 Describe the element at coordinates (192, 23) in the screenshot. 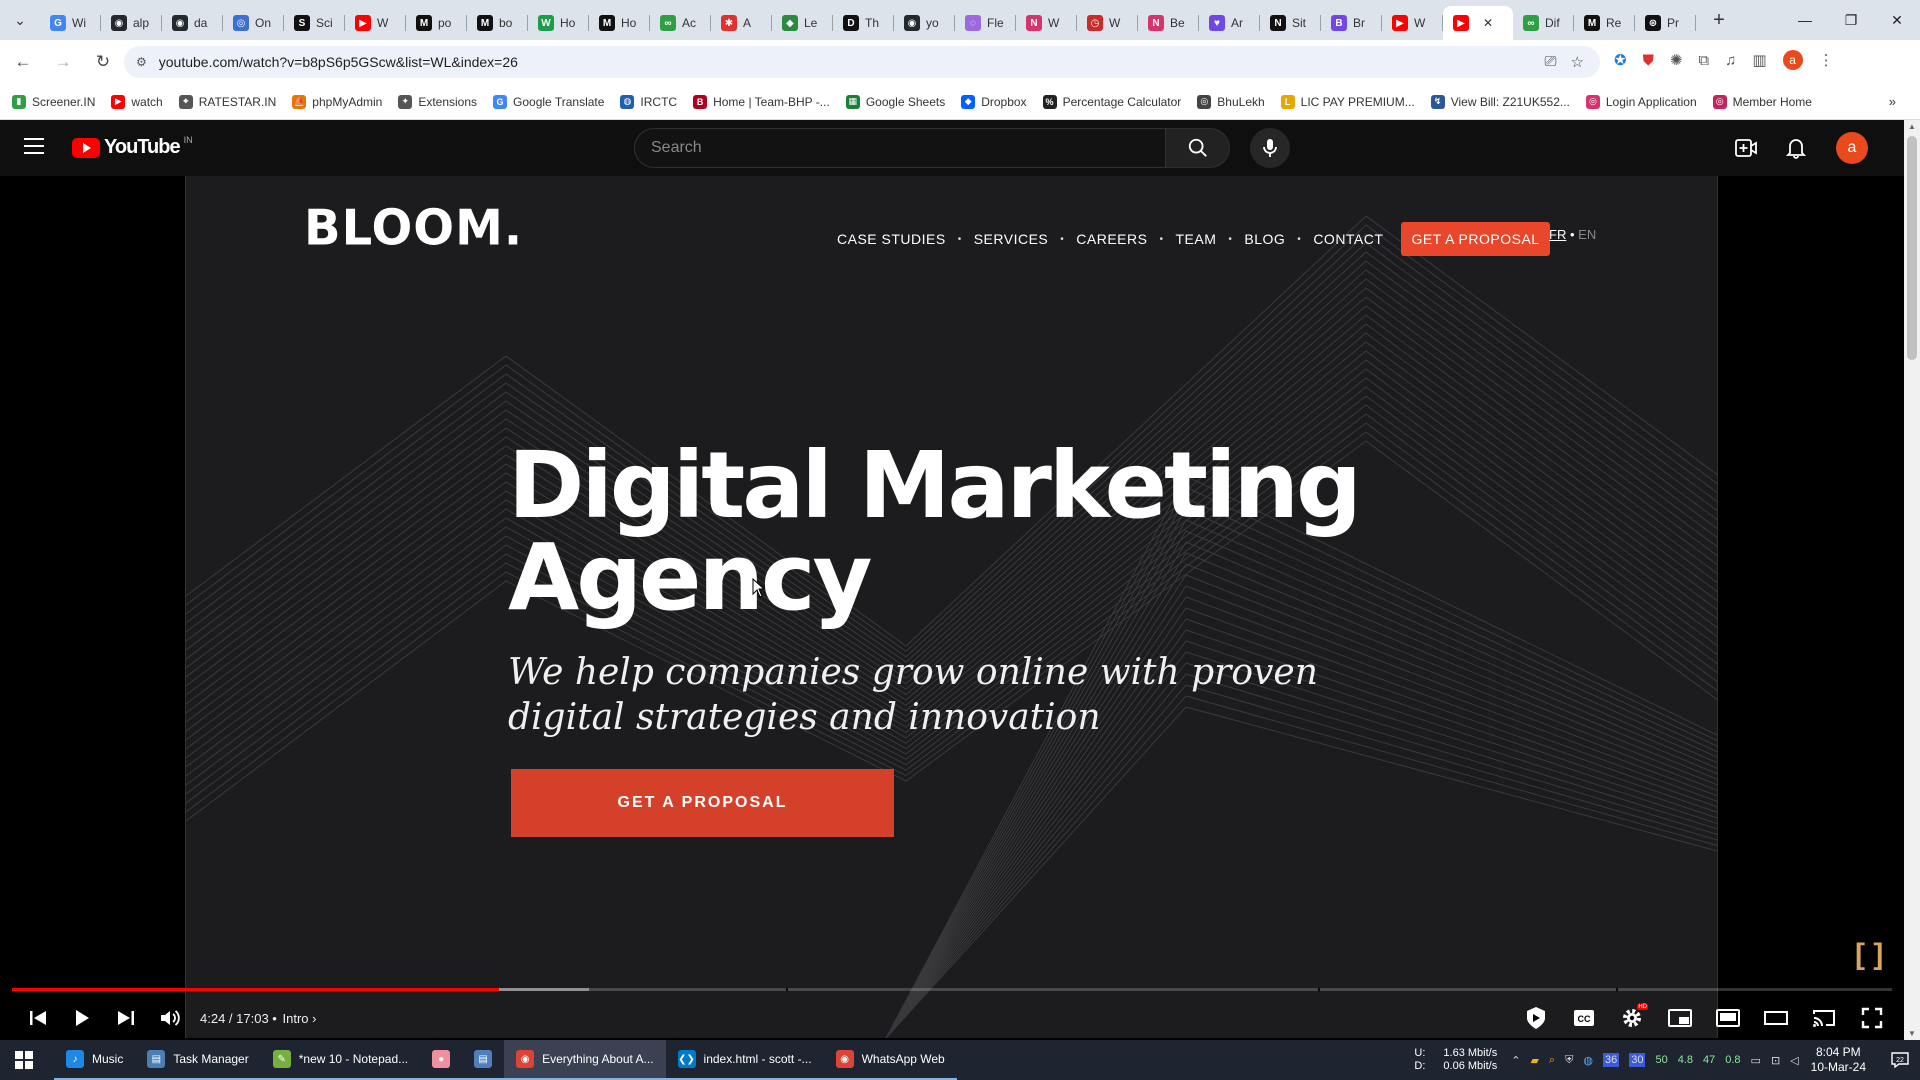

I see `browser-tab: ◉ da` at that location.